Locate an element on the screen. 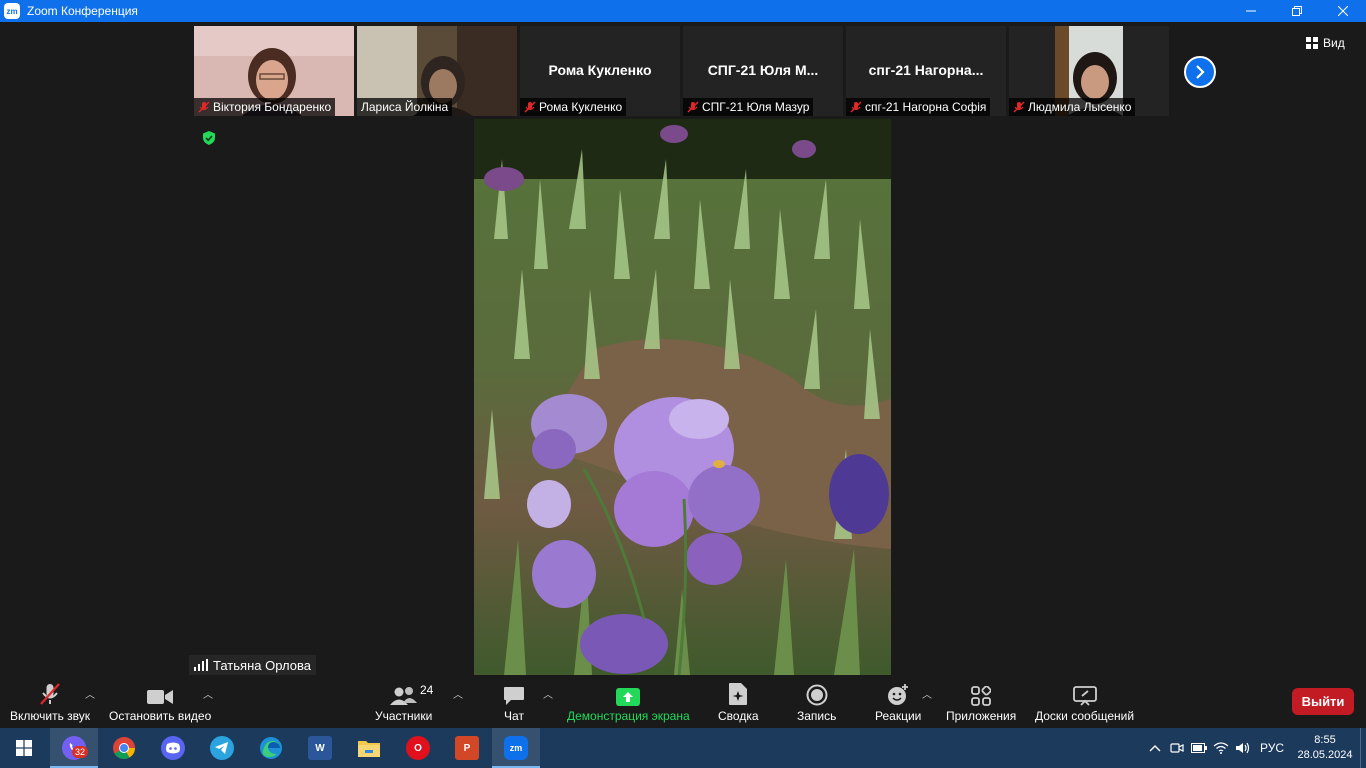  participant-tile: спг-21 Нагорна... спг-21 Нагорна Софія is located at coordinates (926, 71).